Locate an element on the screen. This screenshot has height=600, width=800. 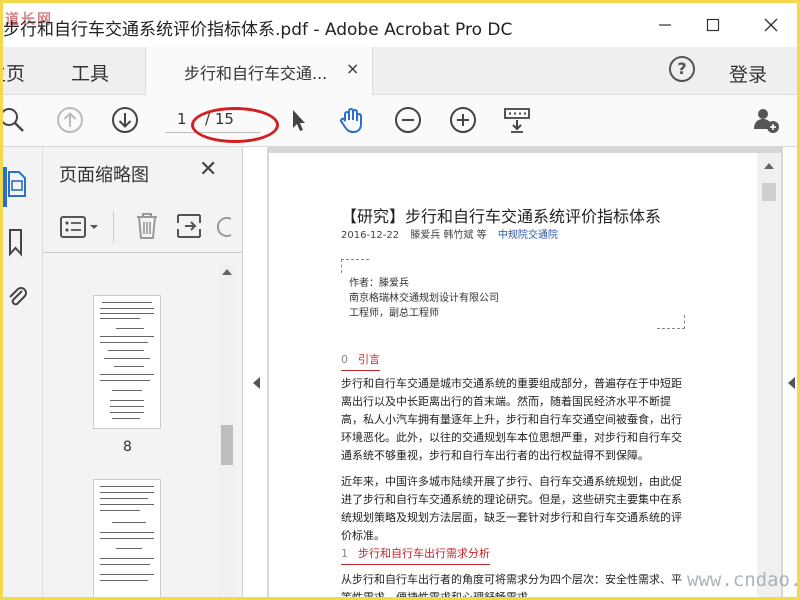
prev-page-icon is located at coordinates (70, 120).